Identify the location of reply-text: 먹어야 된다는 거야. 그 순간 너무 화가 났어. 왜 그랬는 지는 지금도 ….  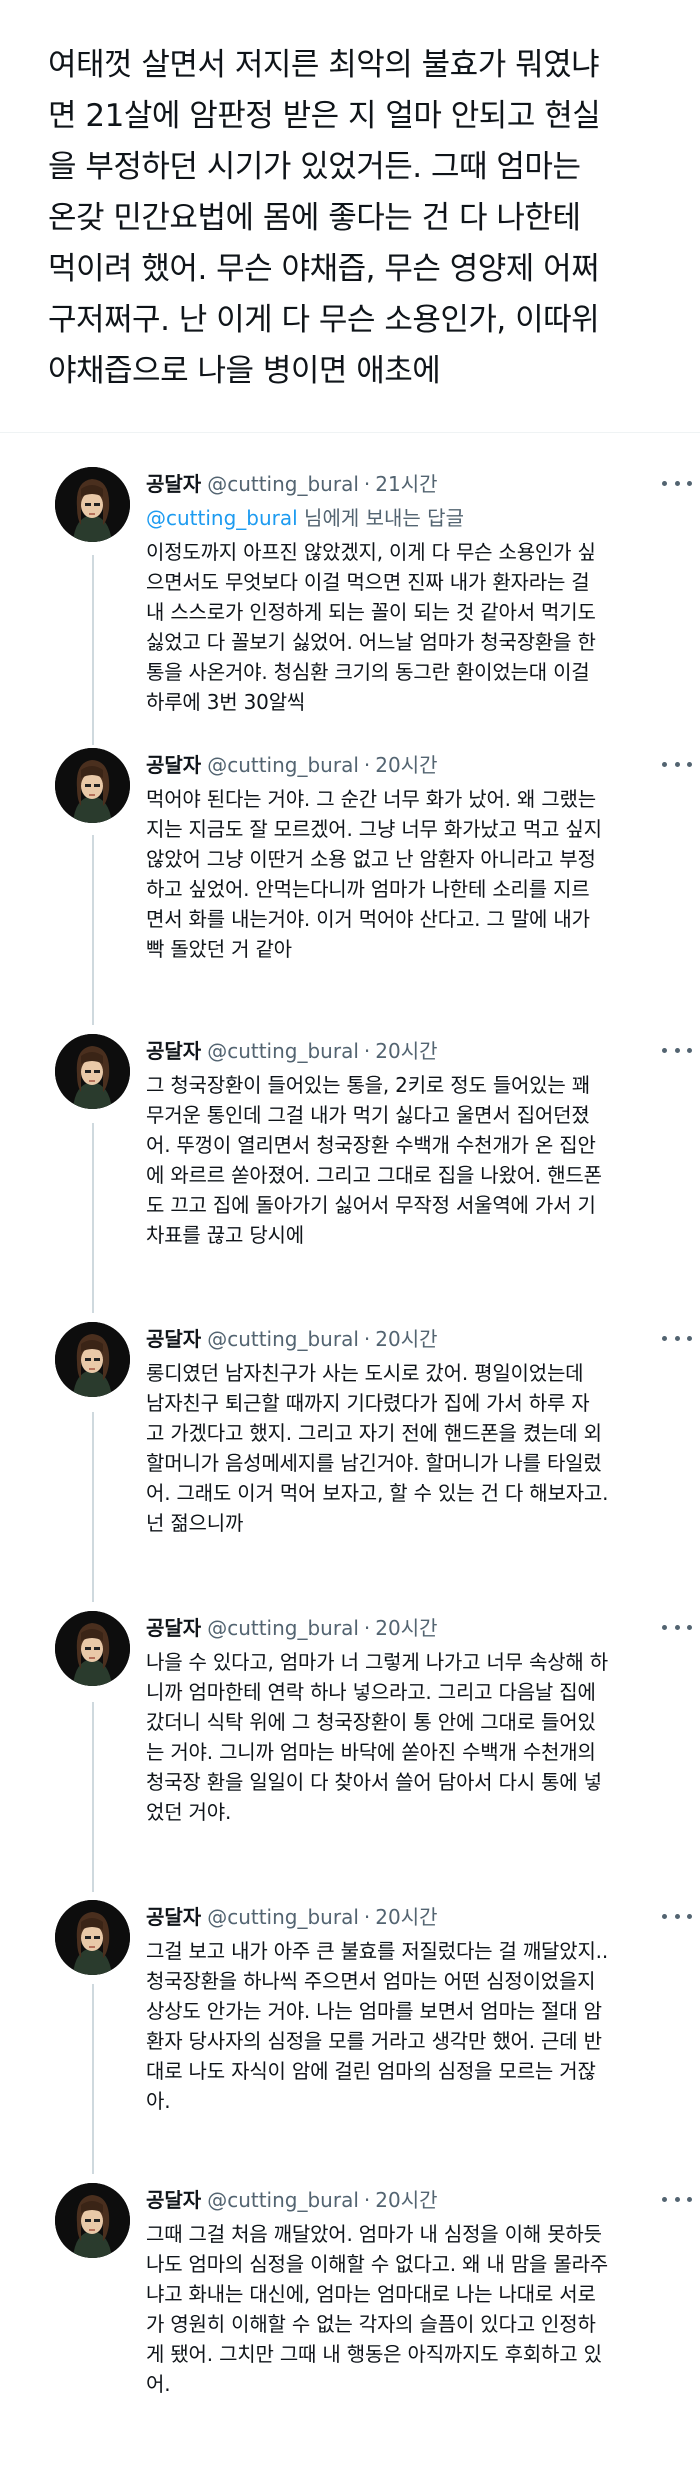
(374, 874).